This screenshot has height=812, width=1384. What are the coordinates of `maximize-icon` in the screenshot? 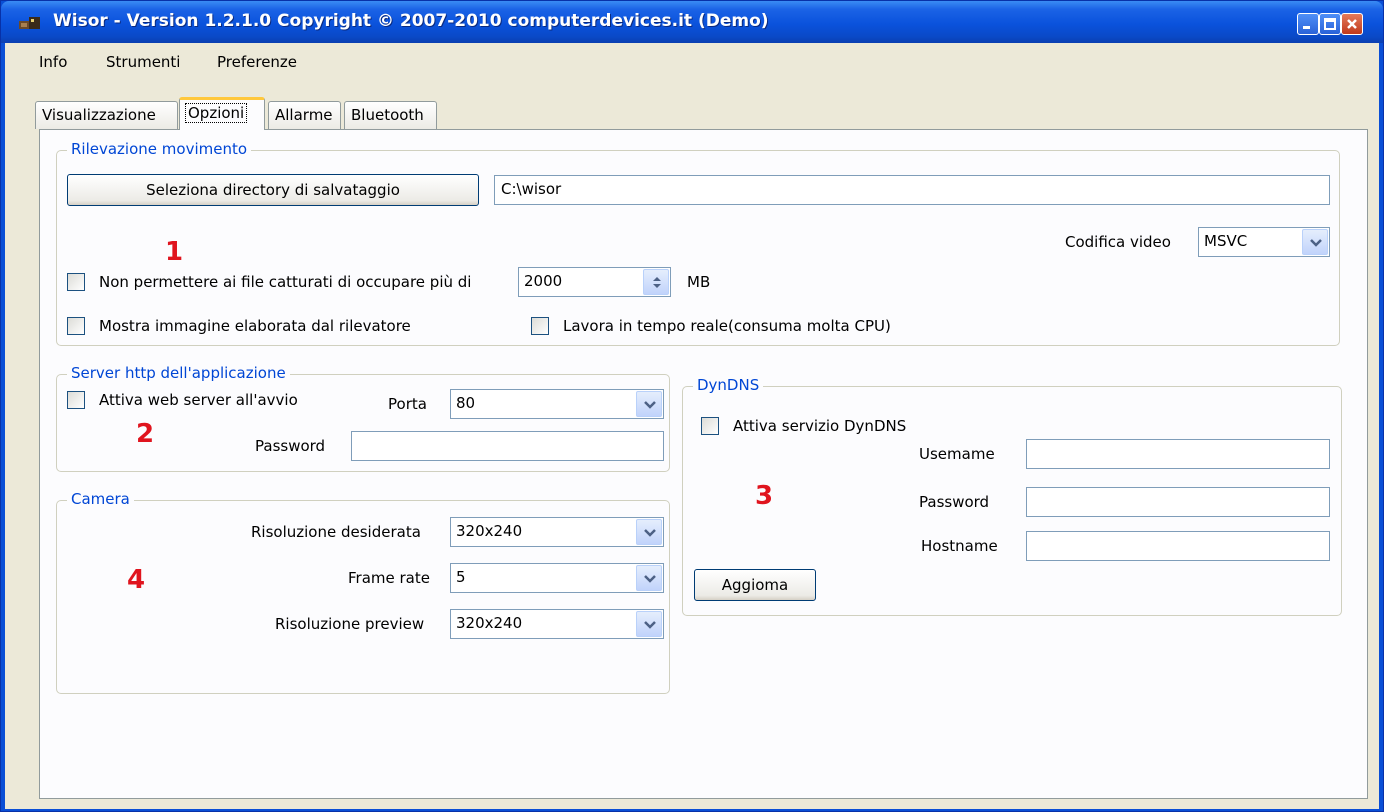 It's located at (1330, 24).